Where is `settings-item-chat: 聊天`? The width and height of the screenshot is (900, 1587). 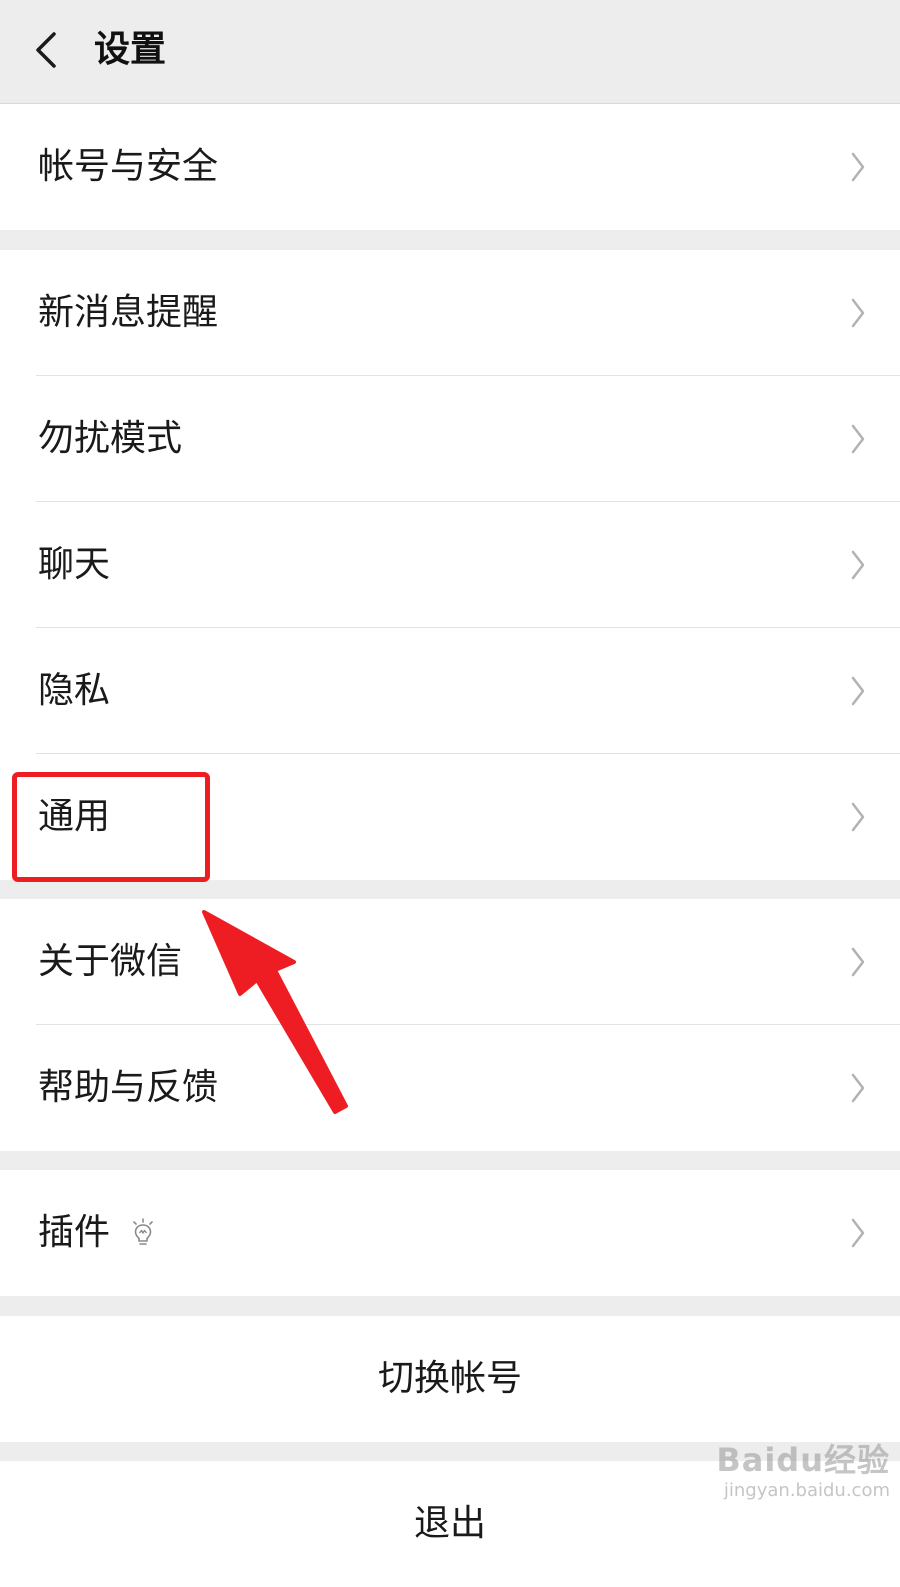
settings-item-chat: 聊天 is located at coordinates (450, 565).